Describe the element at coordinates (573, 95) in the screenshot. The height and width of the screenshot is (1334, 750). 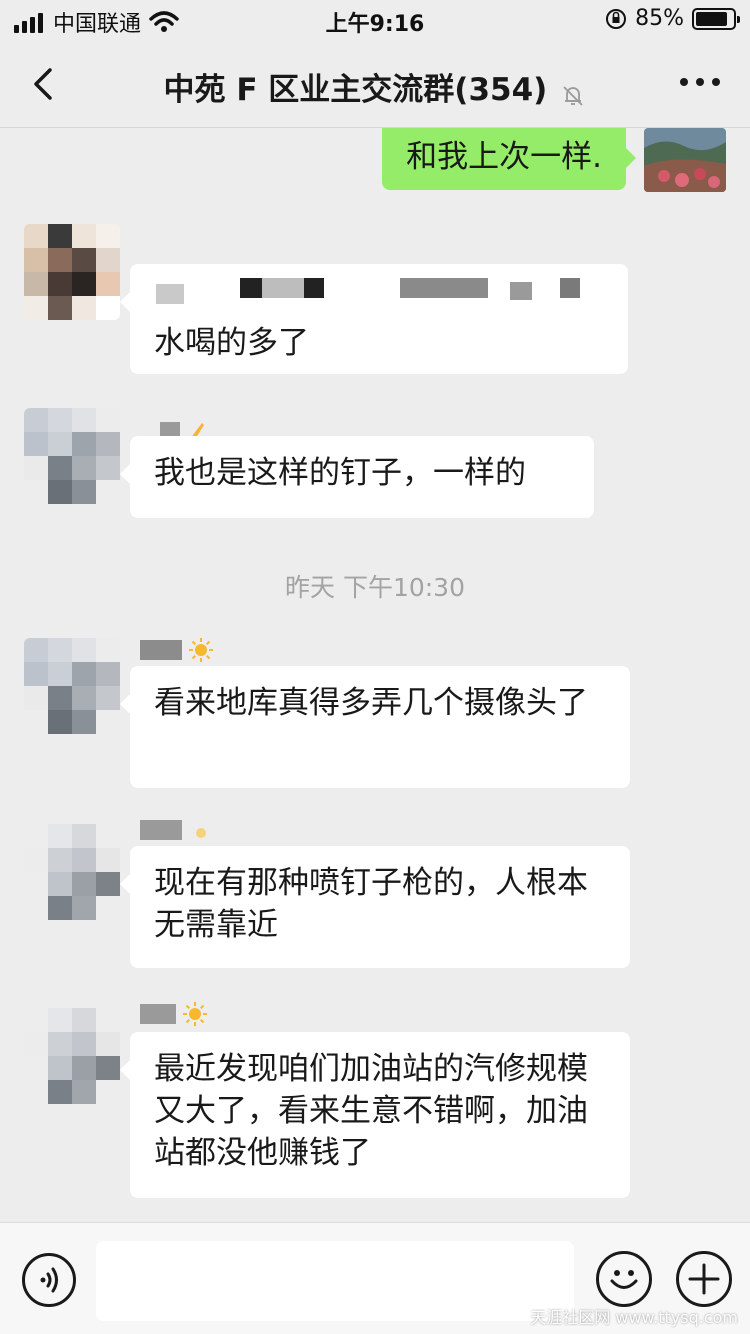
I see `mute-bell-icon` at that location.